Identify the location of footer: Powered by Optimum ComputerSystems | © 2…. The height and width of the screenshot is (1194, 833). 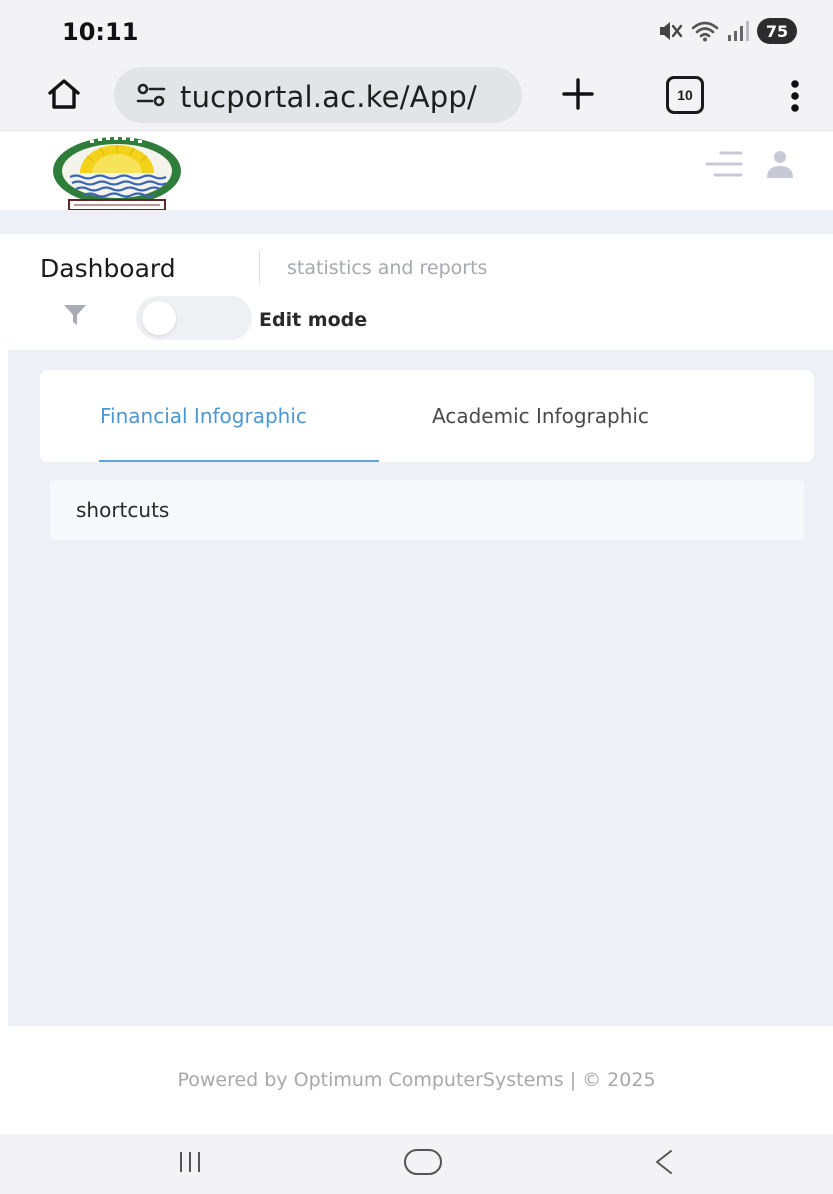
(416, 1080).